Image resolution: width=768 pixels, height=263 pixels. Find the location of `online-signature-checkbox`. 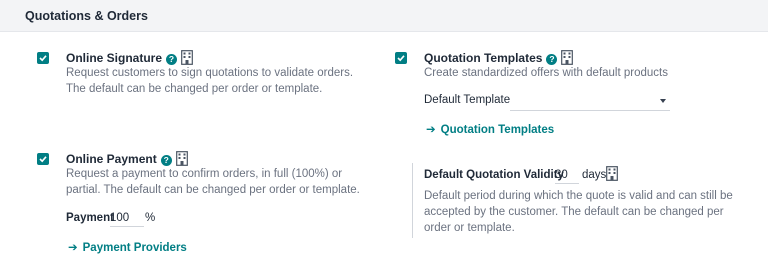

online-signature-checkbox is located at coordinates (43, 58).